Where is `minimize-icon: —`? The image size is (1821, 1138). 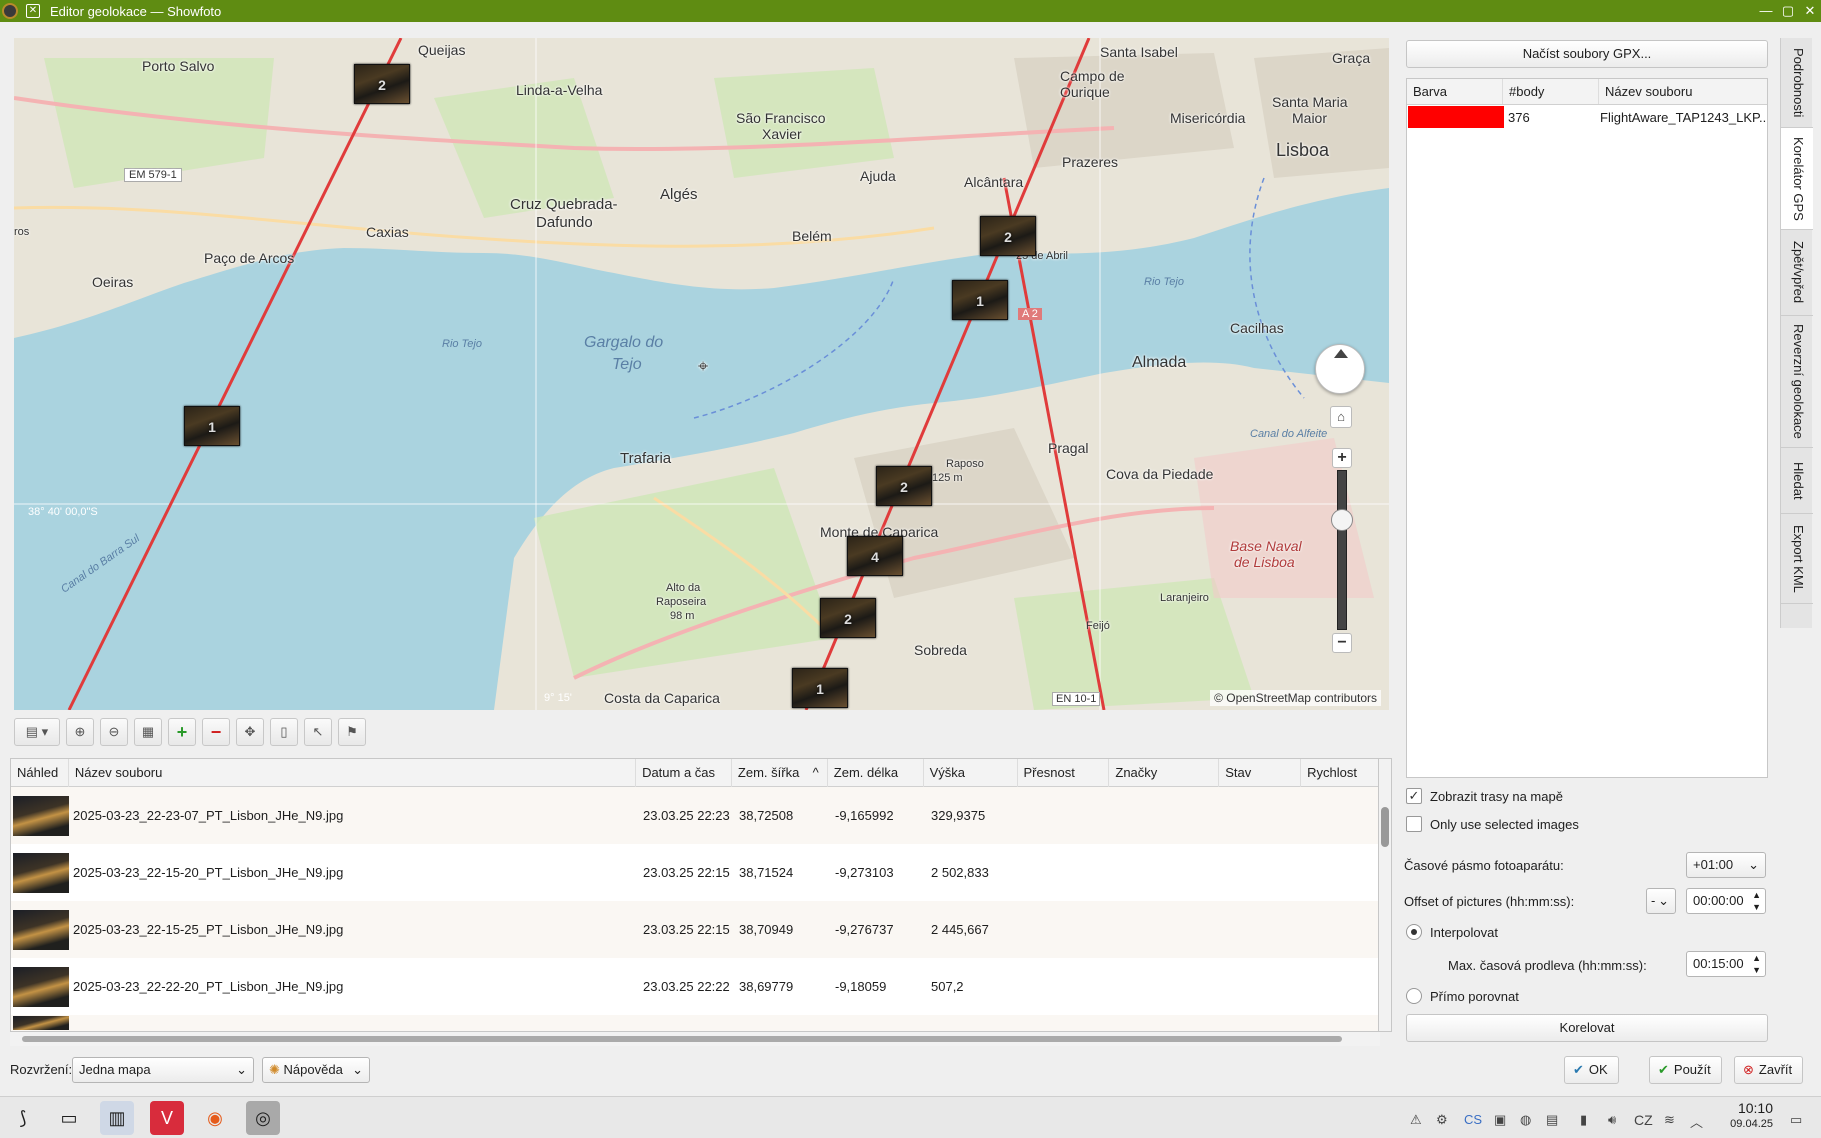
minimize-icon: — is located at coordinates (1766, 11).